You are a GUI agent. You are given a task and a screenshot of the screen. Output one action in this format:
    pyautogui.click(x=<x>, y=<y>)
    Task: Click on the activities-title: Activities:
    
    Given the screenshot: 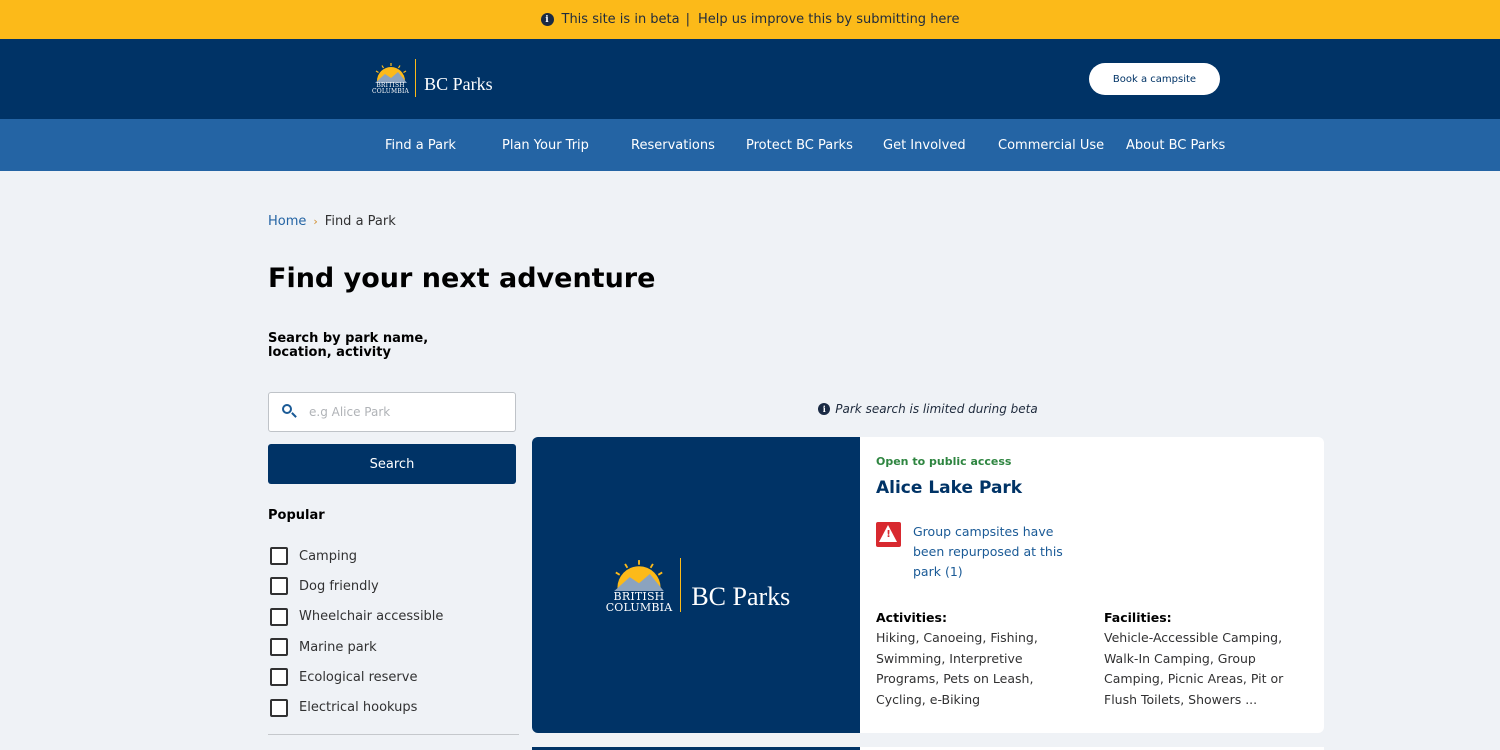 What is the action you would take?
    pyautogui.click(x=911, y=617)
    